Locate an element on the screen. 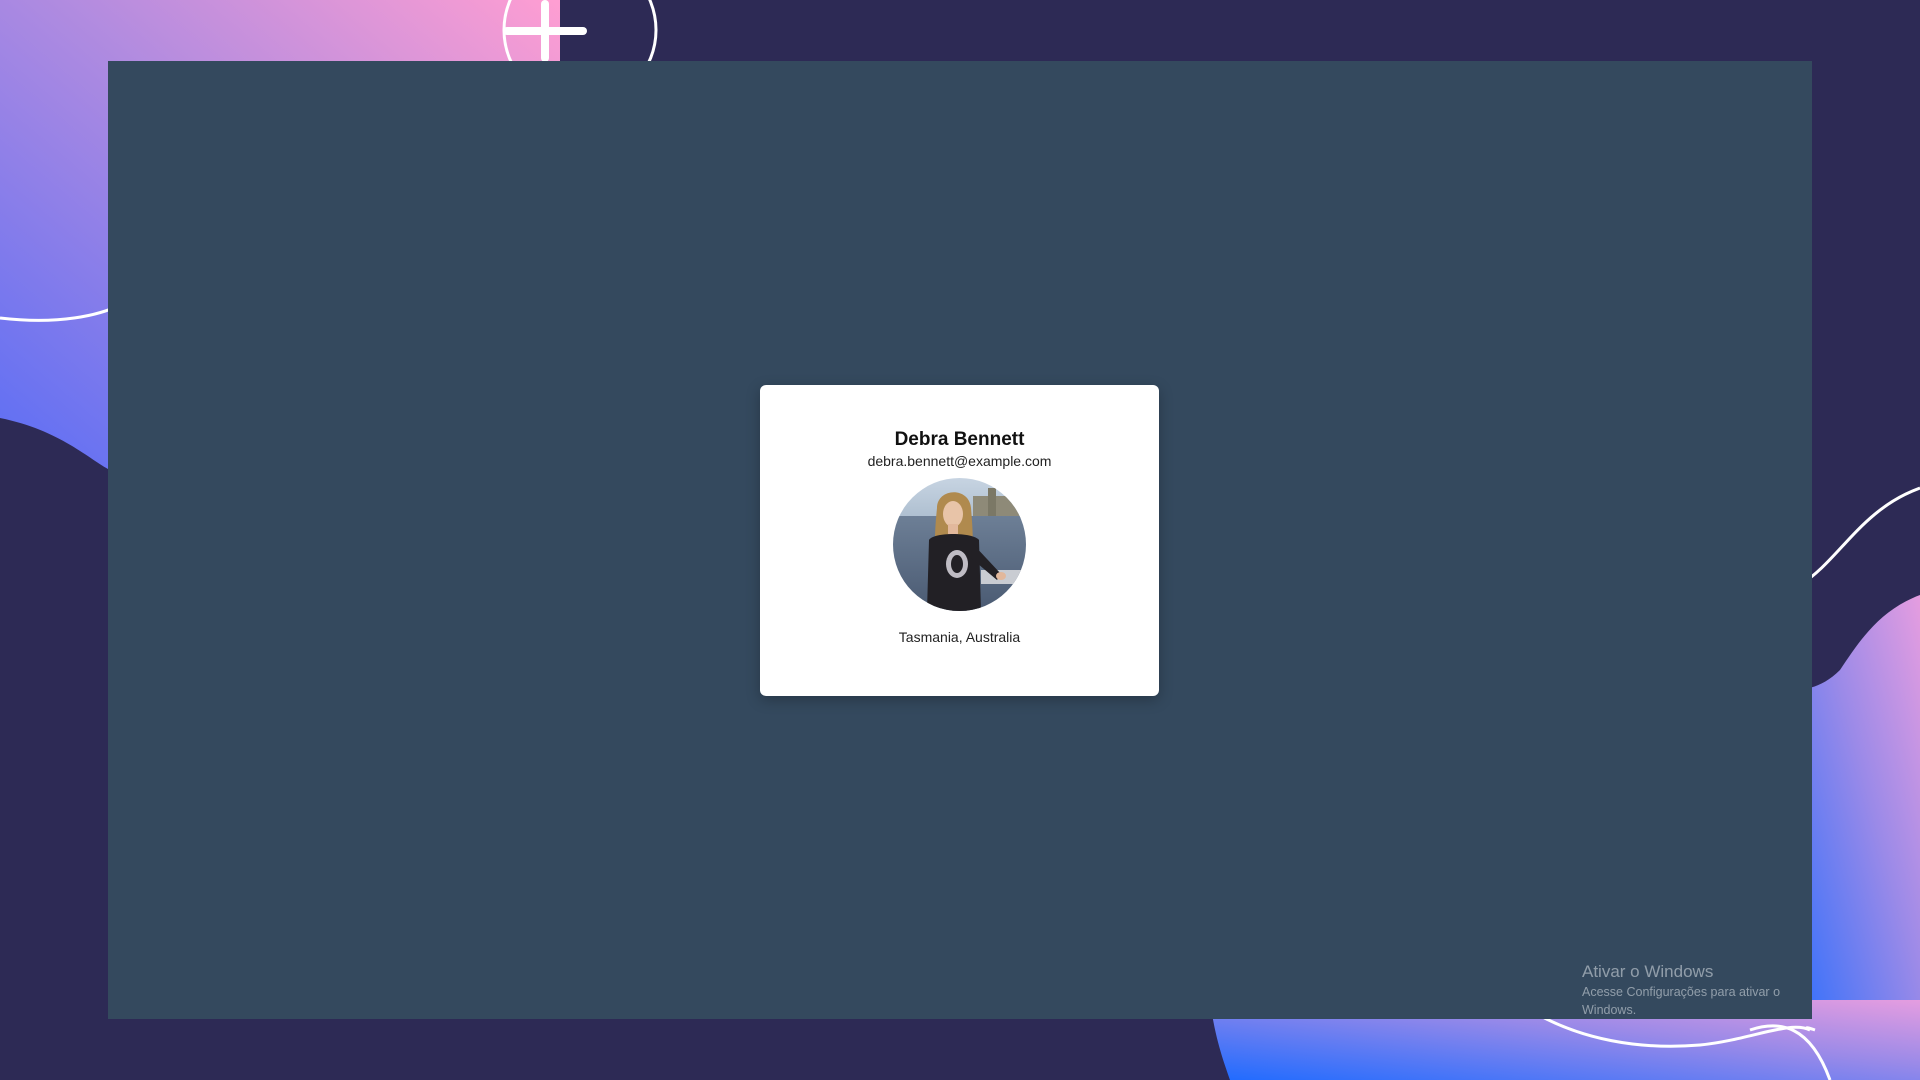 This screenshot has width=1920, height=1080. profile-email: debra.bennett@example.com is located at coordinates (959, 461).